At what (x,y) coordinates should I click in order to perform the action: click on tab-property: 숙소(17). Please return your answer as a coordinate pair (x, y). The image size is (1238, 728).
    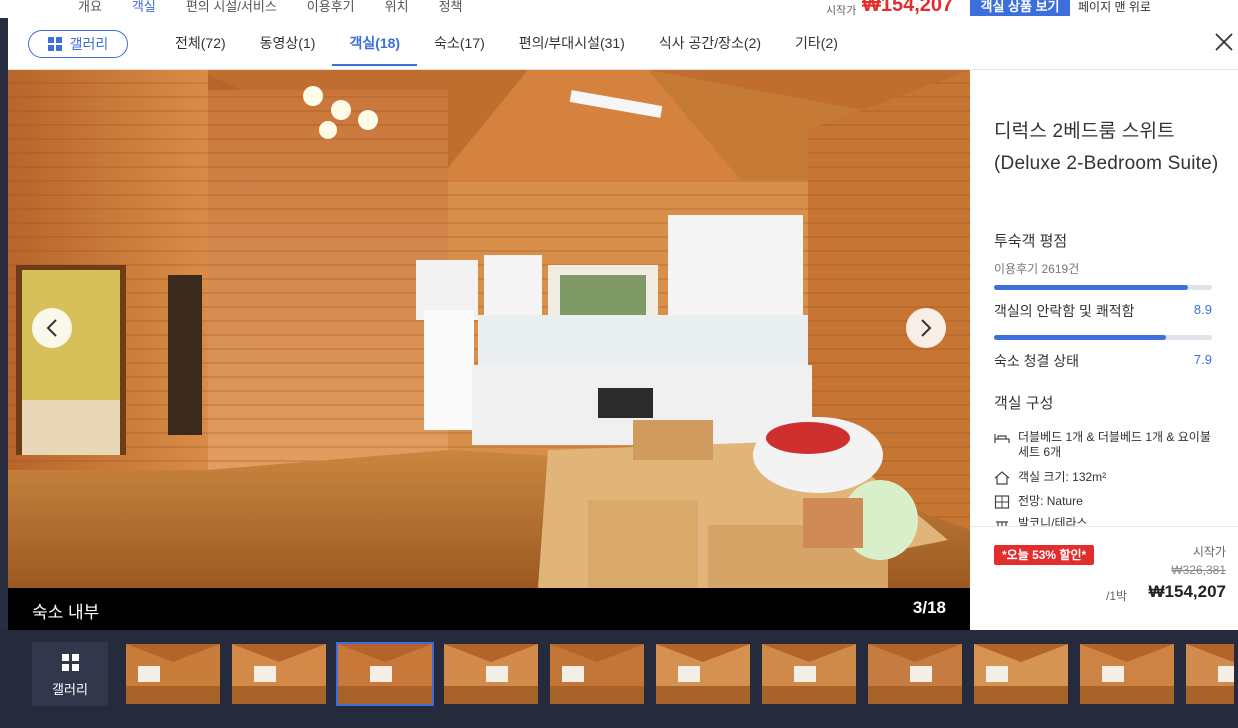
    Looking at the image, I should click on (459, 44).